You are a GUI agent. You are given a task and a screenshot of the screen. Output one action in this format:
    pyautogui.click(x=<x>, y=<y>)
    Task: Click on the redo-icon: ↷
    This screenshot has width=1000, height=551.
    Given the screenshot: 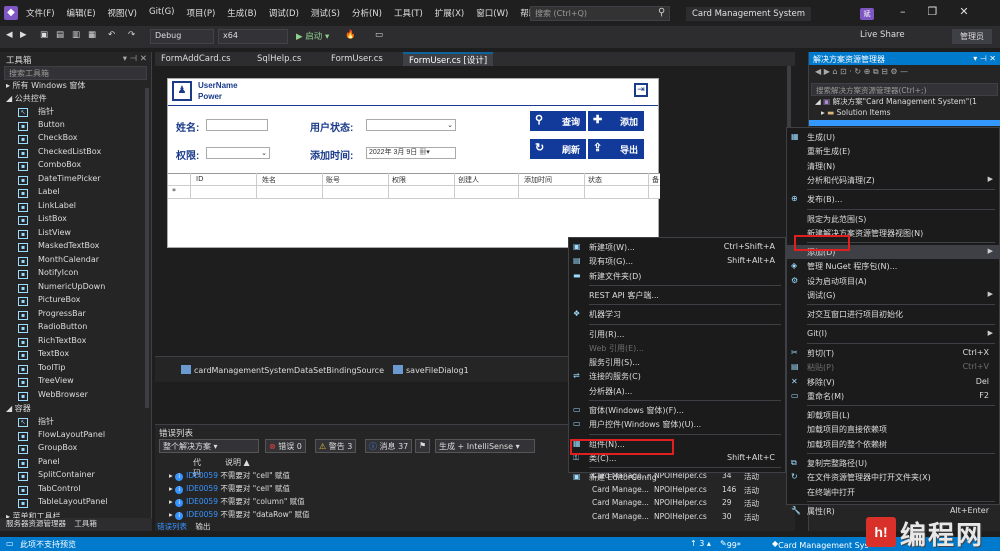 What is the action you would take?
    pyautogui.click(x=131, y=35)
    